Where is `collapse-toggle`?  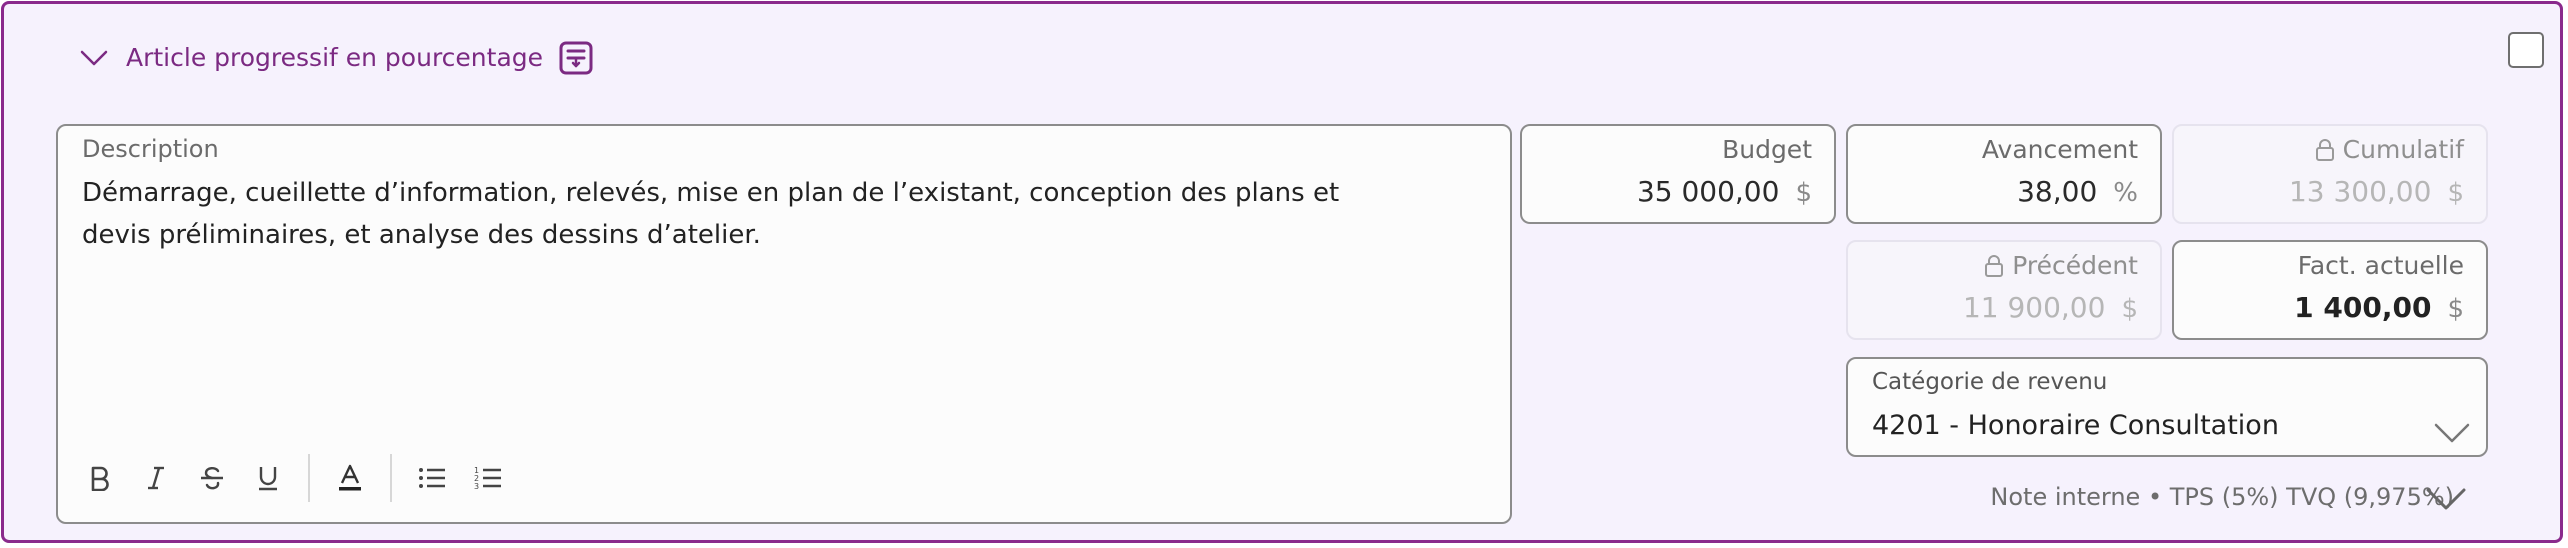 collapse-toggle is located at coordinates (94, 58).